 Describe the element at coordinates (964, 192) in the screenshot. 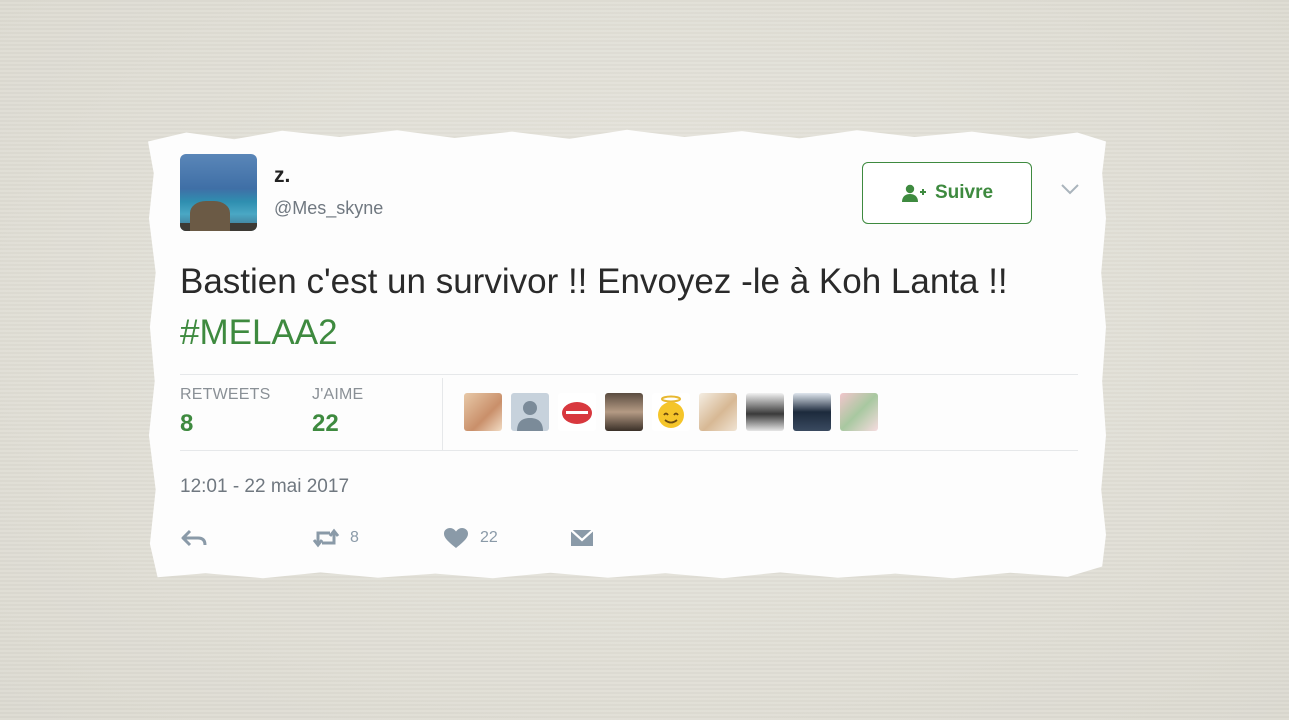

I see `follow-label: Suivre` at that location.